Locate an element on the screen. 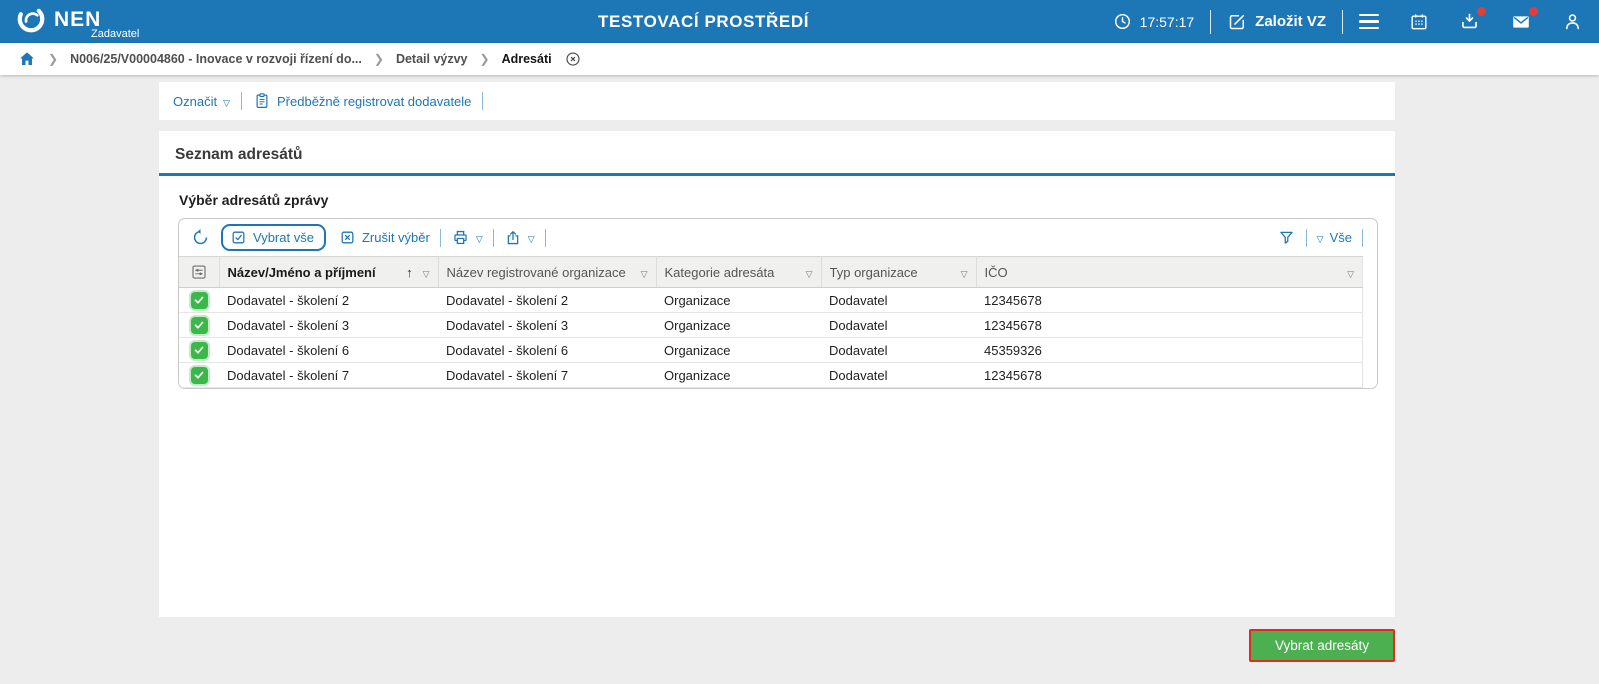 This screenshot has height=684, width=1599. brand-name: NEN is located at coordinates (78, 19).